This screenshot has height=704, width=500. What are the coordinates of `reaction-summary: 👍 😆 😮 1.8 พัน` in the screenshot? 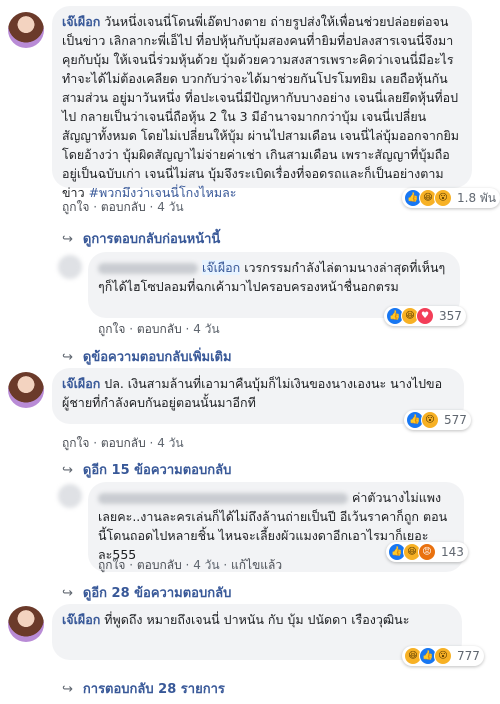 It's located at (451, 198).